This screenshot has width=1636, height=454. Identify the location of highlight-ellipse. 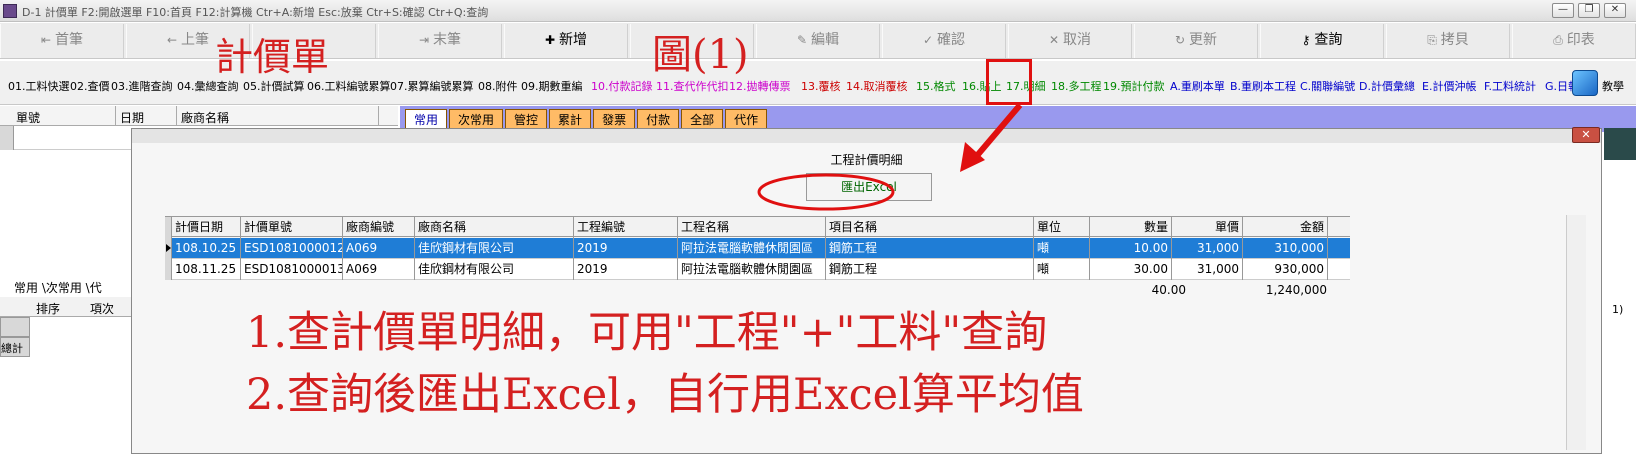
(826, 192).